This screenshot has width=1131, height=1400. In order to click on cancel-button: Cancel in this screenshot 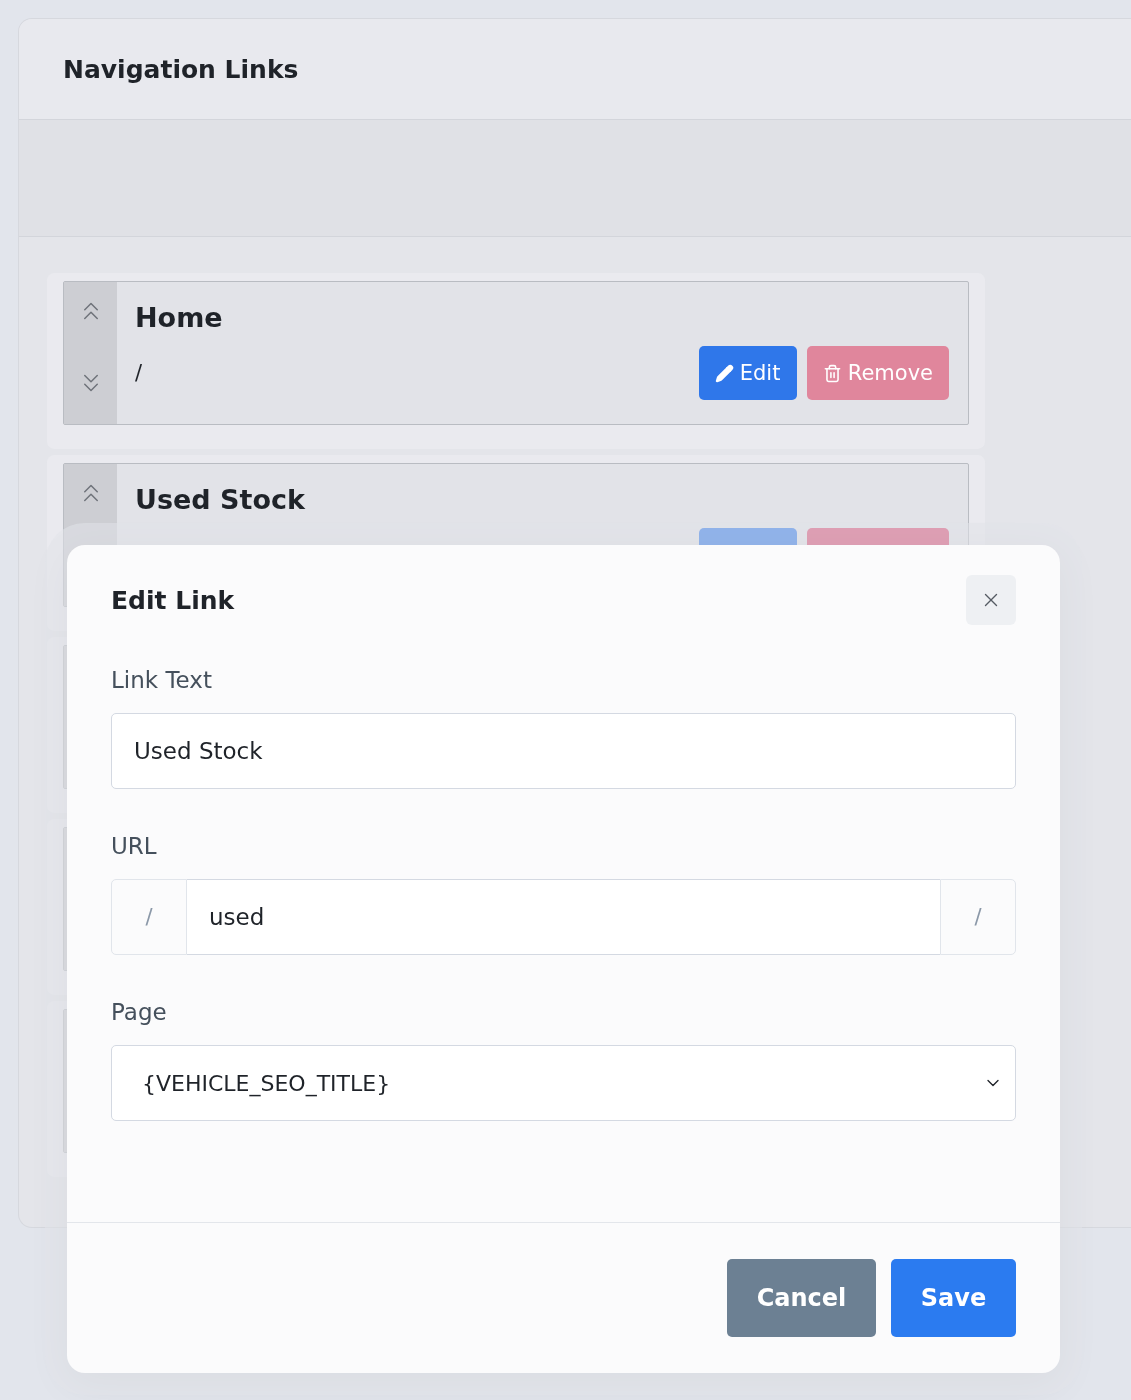, I will do `click(801, 1298)`.